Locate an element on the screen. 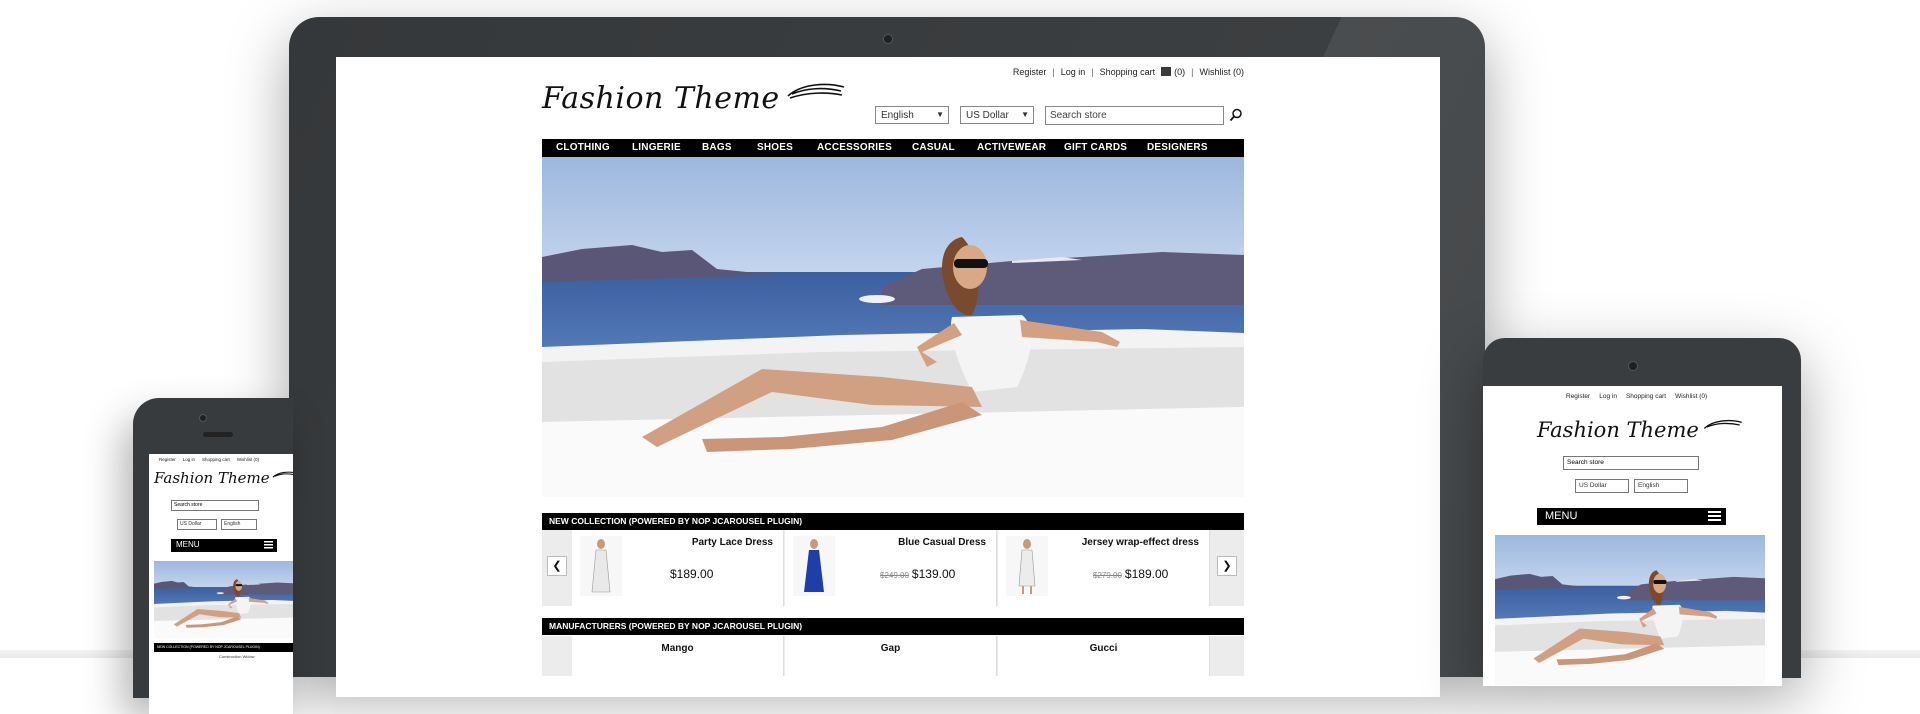  nav-item-casual: CASUAL is located at coordinates (933, 147).